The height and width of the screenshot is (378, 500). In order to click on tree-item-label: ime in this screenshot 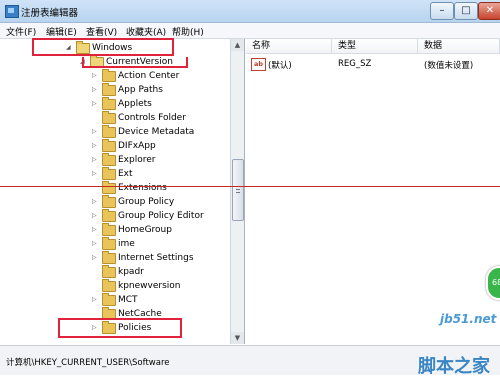, I will do `click(126, 244)`.